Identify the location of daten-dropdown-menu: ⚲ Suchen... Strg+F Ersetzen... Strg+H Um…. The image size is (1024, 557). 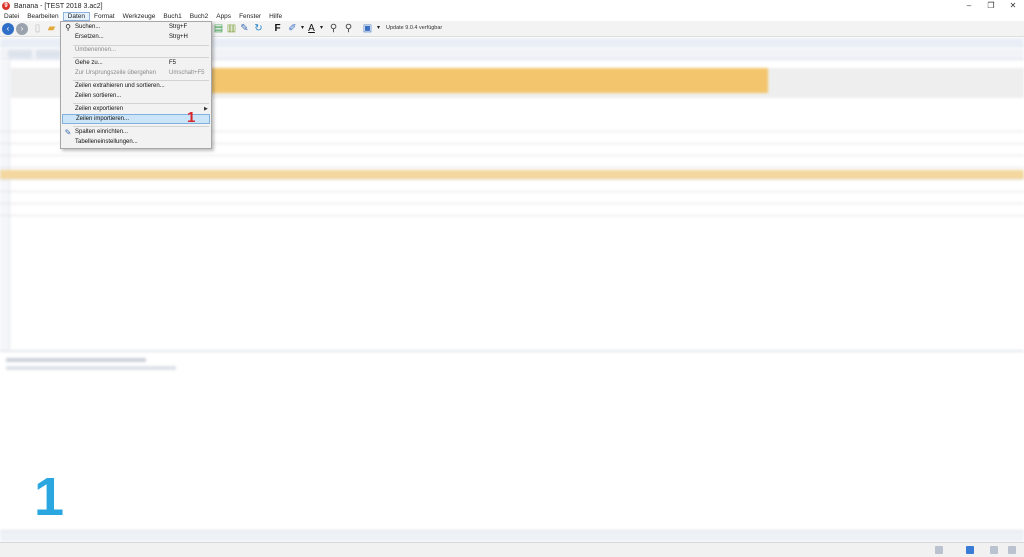
(136, 85).